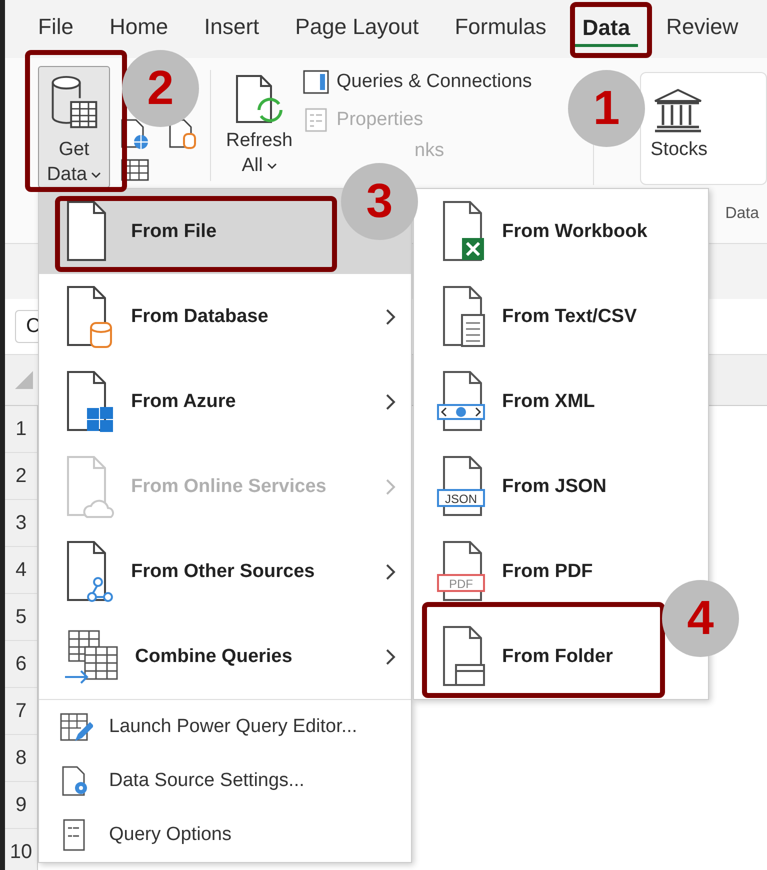 This screenshot has width=767, height=870. What do you see at coordinates (536, 571) in the screenshot?
I see `menu-item: PDF From PDF` at bounding box center [536, 571].